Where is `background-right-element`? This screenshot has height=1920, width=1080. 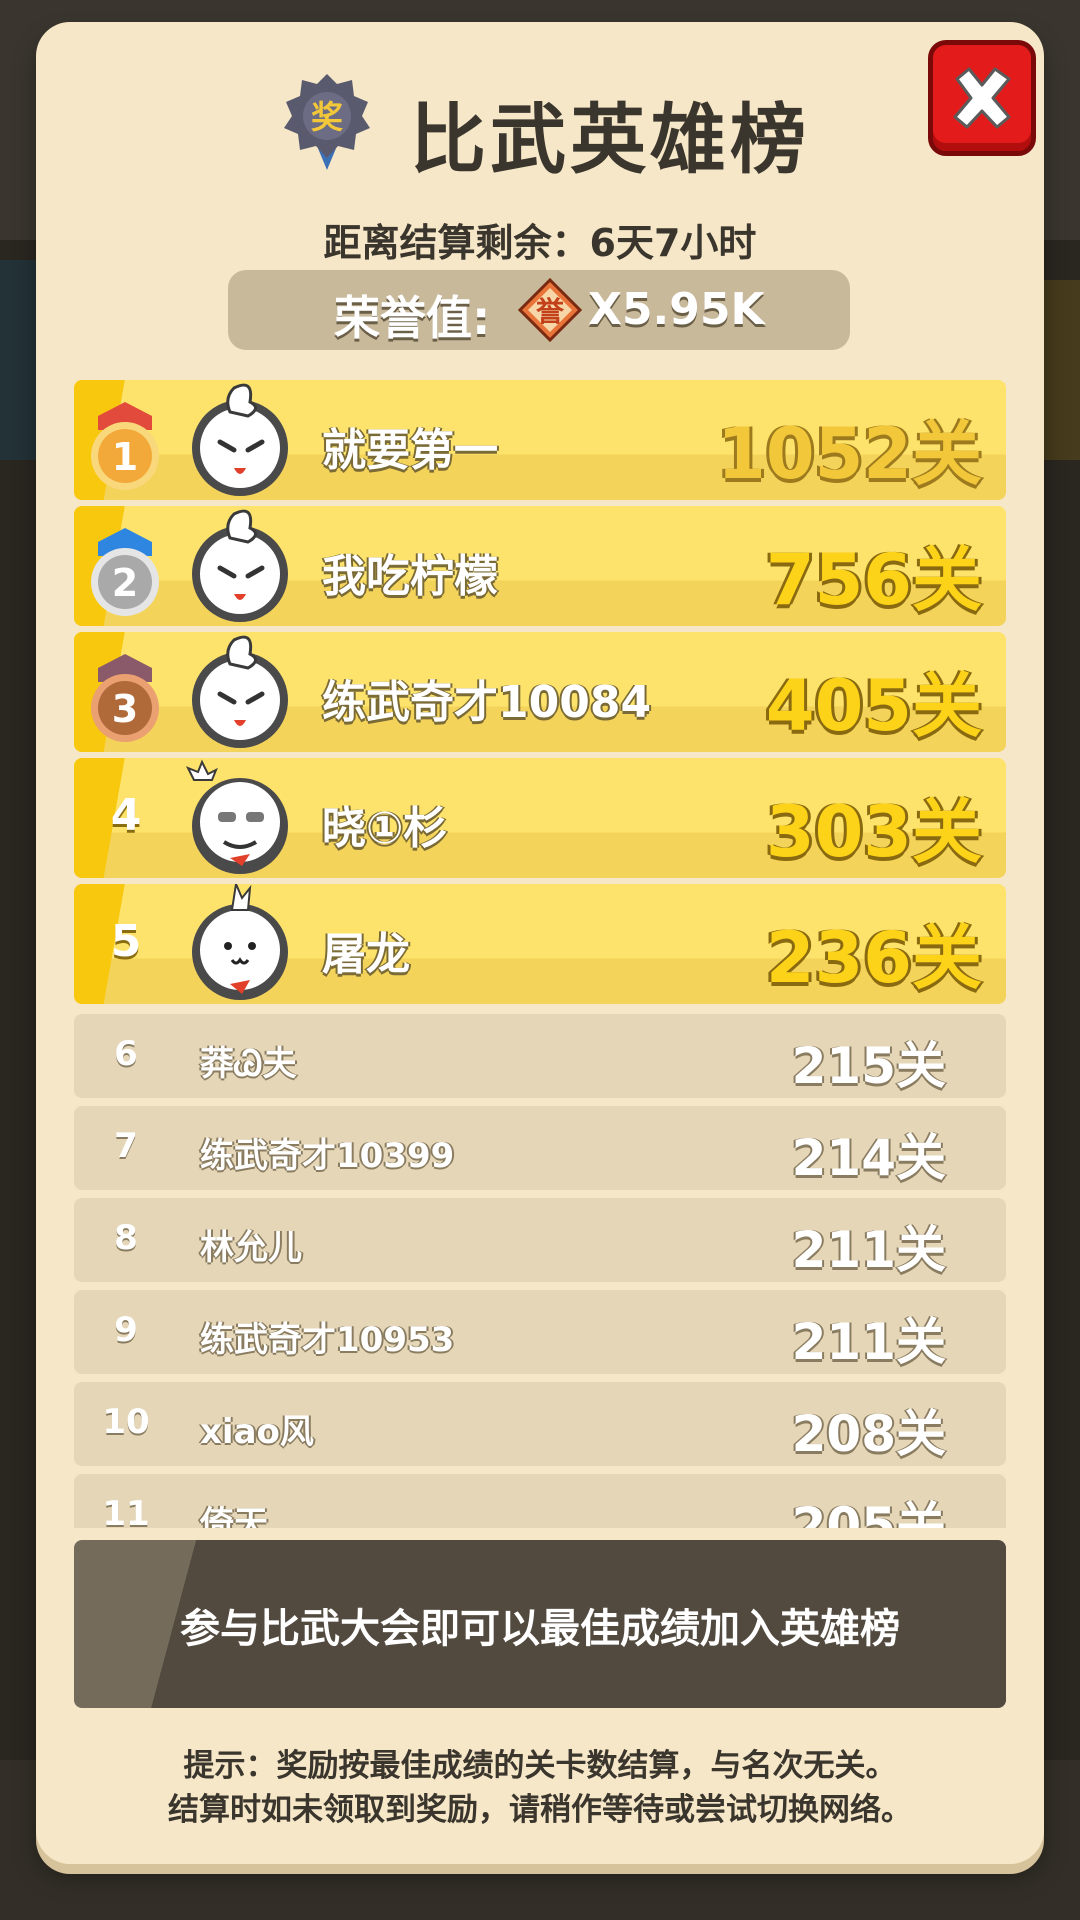 background-right-element is located at coordinates (1060, 370).